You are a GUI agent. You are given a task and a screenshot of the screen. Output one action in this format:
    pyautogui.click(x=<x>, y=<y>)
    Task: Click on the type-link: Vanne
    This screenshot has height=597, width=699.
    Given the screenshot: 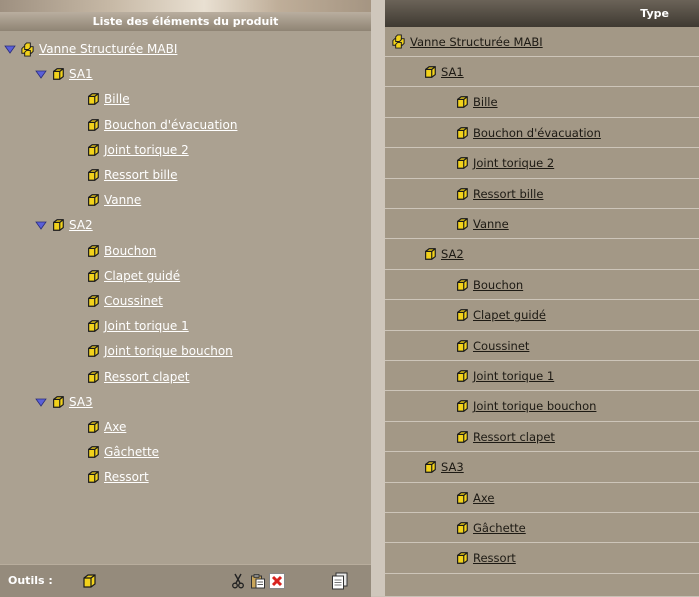 What is the action you would take?
    pyautogui.click(x=491, y=224)
    